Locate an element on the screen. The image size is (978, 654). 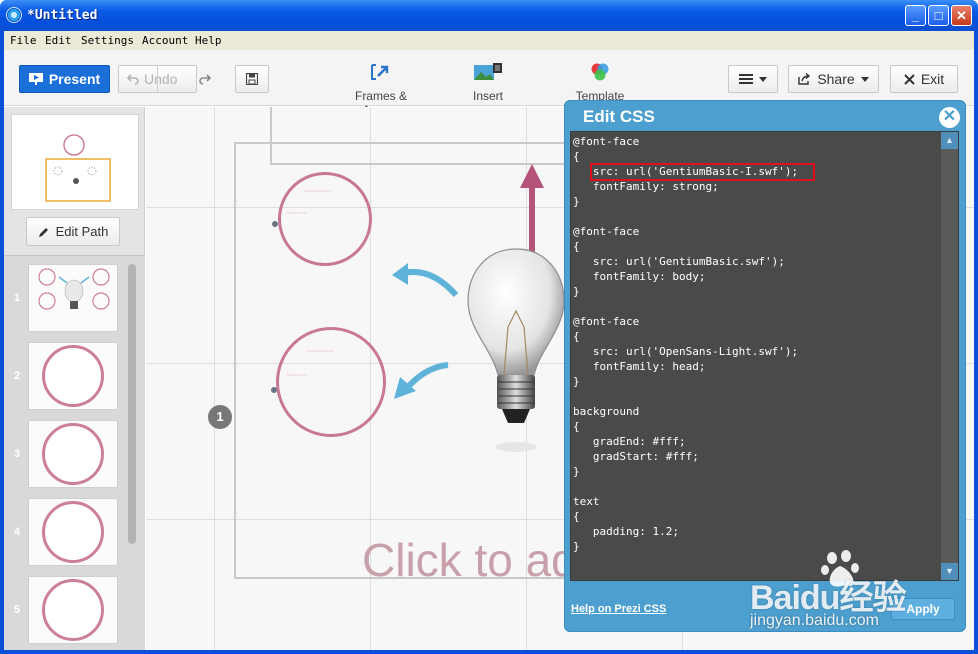
undo-redo-group: Undo is located at coordinates (165, 79).